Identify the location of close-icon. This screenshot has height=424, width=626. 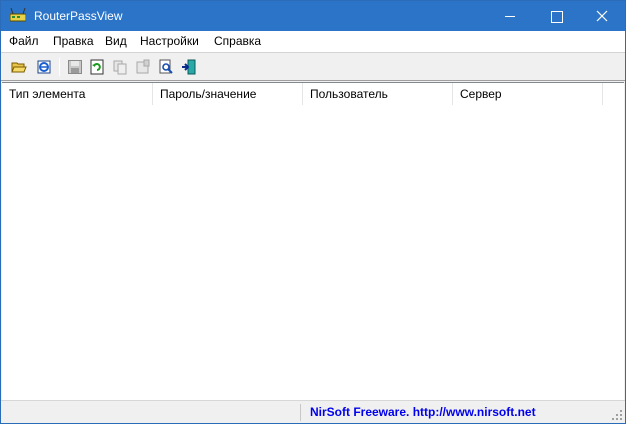
(602, 16).